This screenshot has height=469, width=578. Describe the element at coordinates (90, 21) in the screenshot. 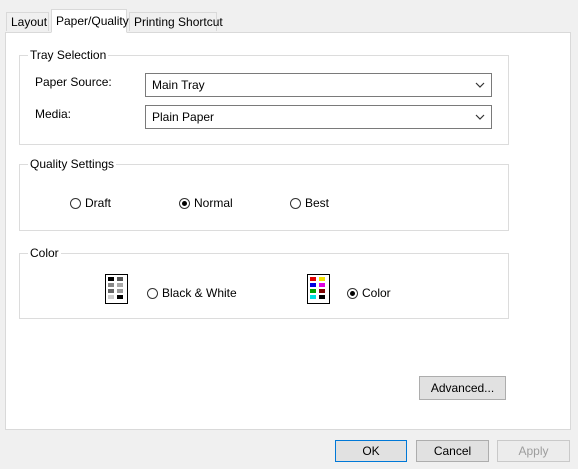

I see `tab-paper-quality: Paper/Quality` at that location.